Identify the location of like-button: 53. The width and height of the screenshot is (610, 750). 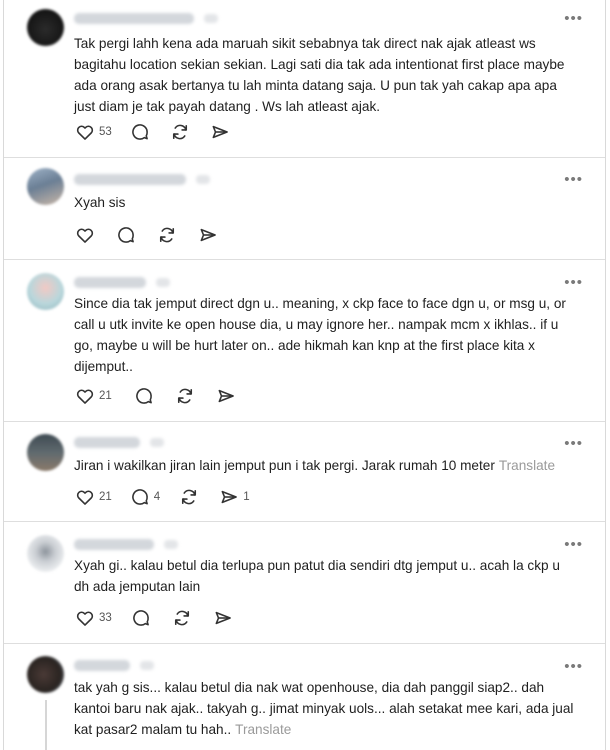
(93, 132).